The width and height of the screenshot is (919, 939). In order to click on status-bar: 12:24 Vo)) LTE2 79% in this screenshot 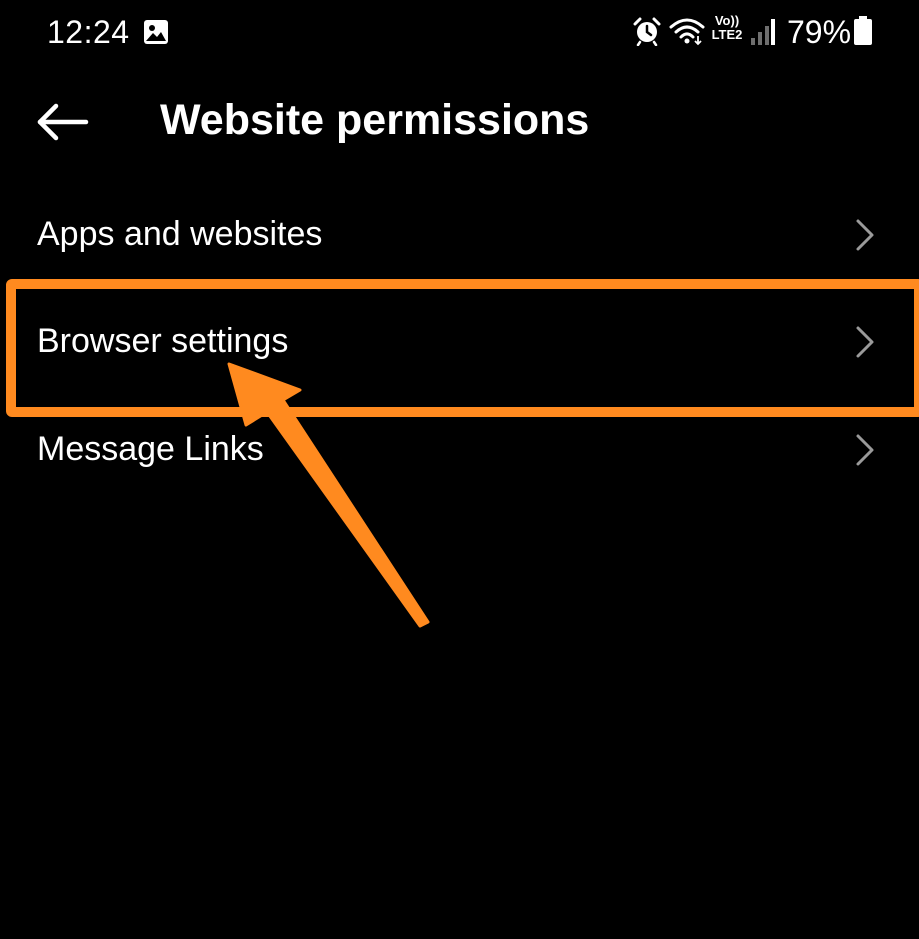, I will do `click(459, 32)`.